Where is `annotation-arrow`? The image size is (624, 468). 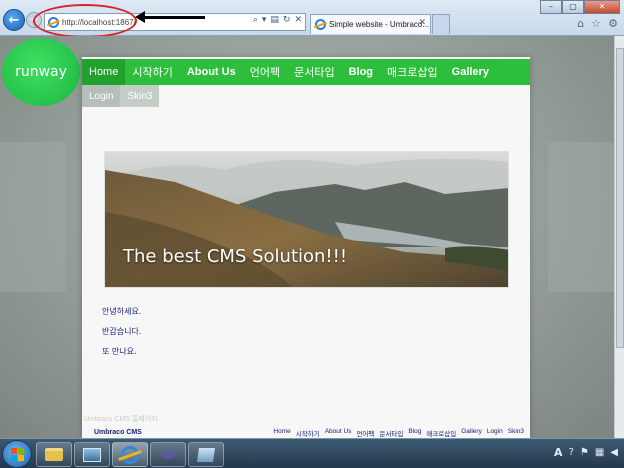 annotation-arrow is located at coordinates (170, 17).